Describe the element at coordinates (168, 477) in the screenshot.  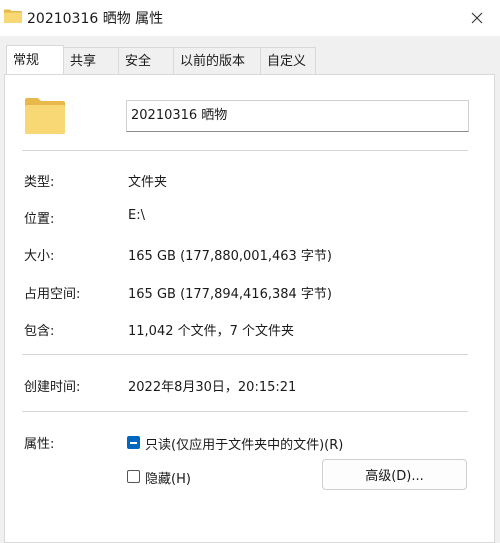
I see `hidden-label: 隐藏(H)` at that location.